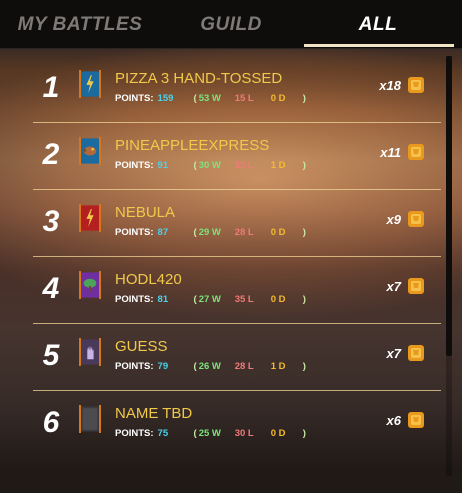 The image size is (462, 493). I want to click on tab-guild: GUILD, so click(231, 24).